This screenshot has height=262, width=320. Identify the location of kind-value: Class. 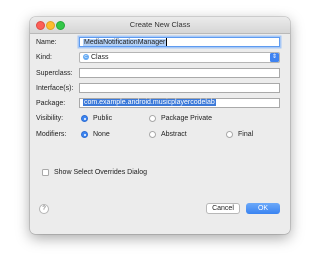
(100, 57).